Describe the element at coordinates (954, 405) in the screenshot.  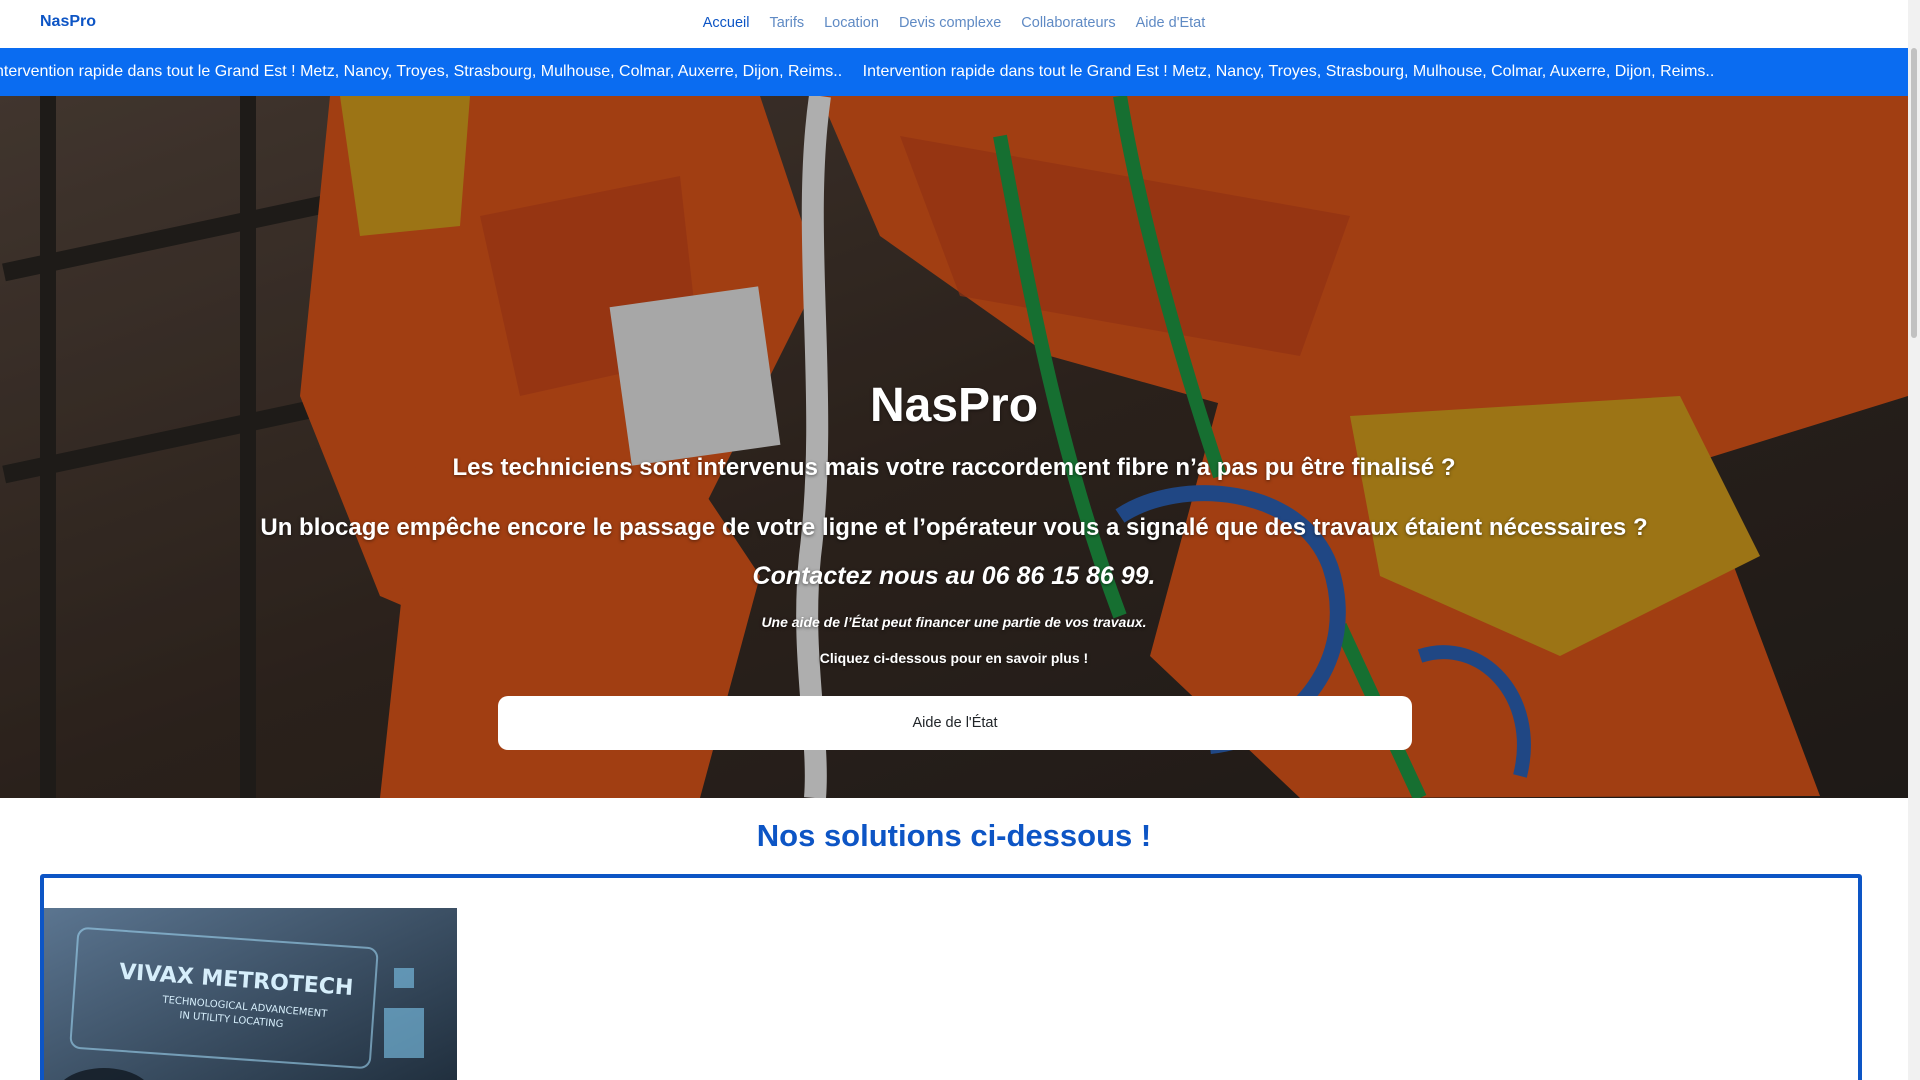
I see `hero-title: NasPro` at that location.